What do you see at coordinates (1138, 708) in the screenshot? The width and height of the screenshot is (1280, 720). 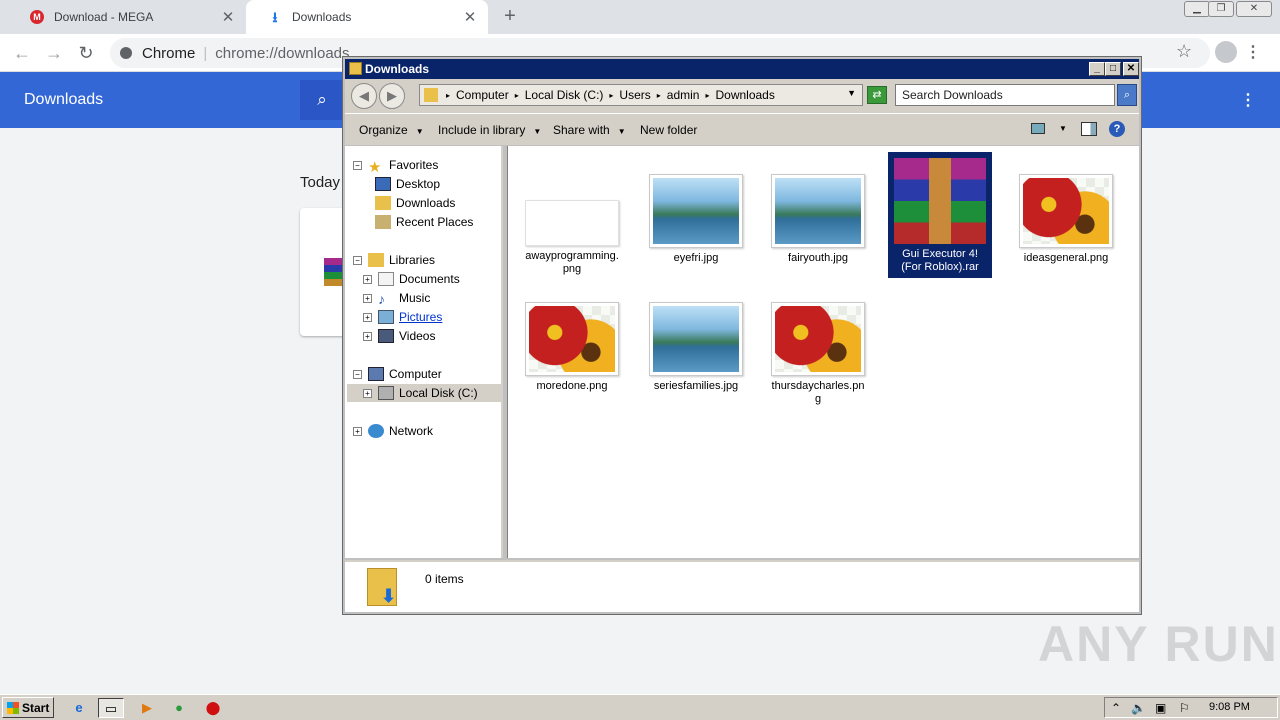 I see `volume-icon: 🔈` at bounding box center [1138, 708].